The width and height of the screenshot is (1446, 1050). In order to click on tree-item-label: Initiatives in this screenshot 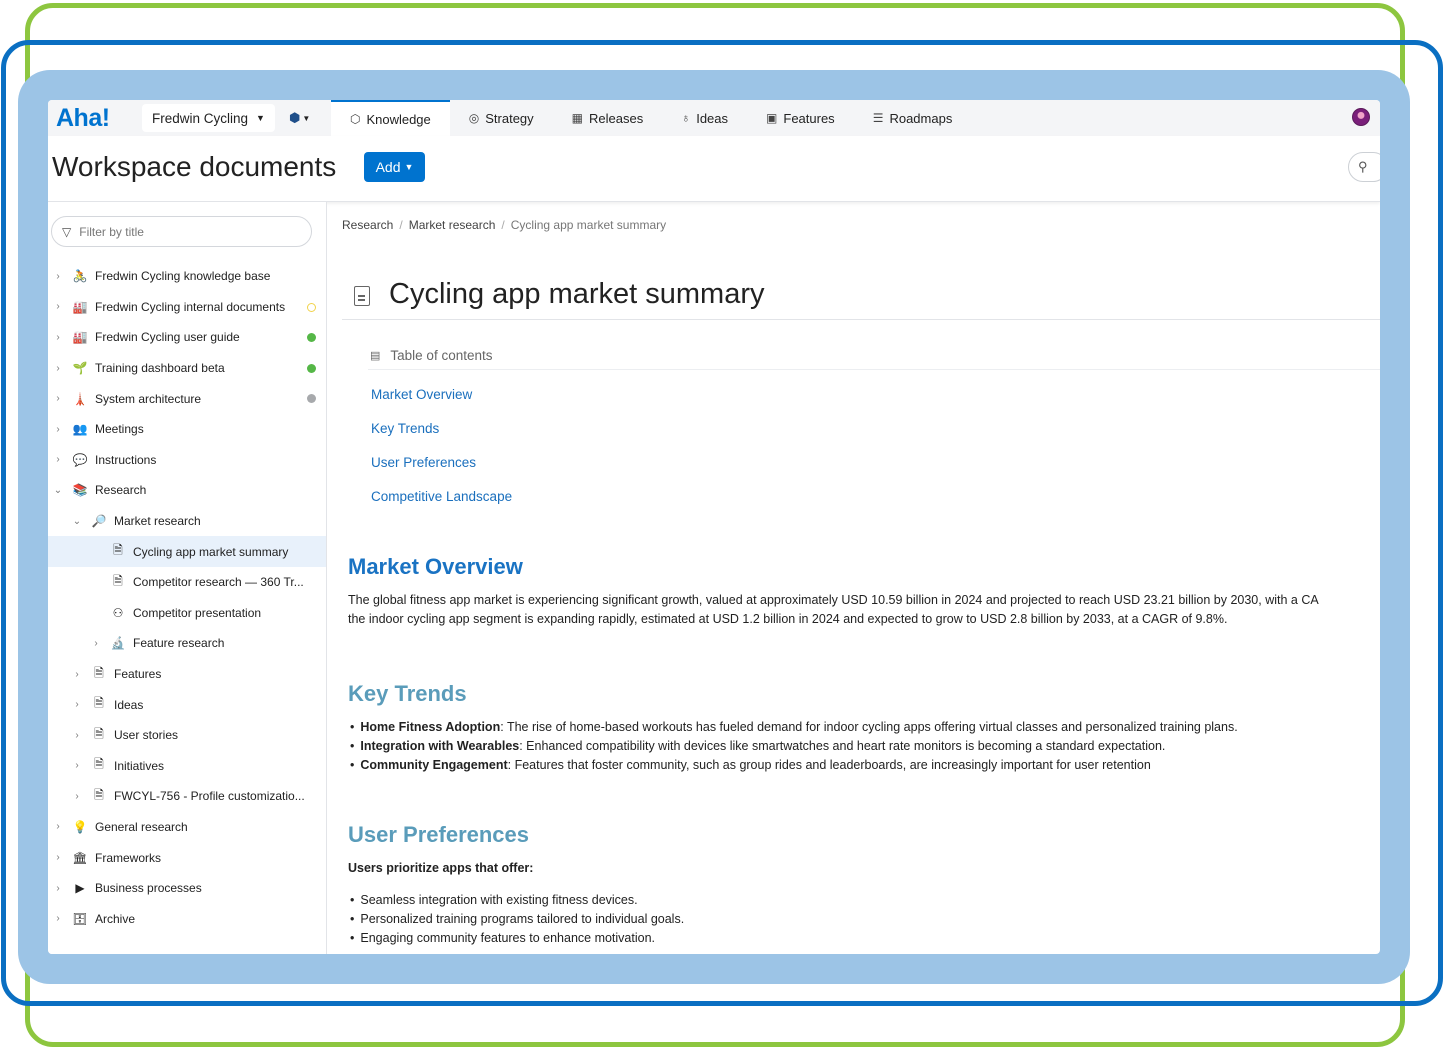, I will do `click(139, 765)`.